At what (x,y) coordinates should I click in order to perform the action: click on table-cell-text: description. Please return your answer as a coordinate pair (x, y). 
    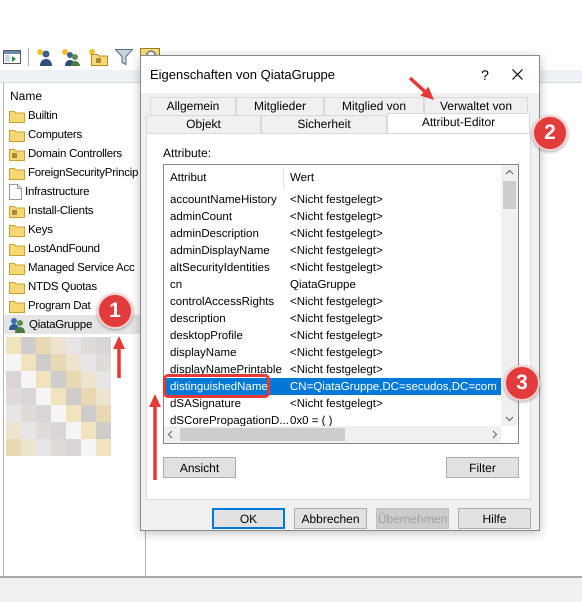
    Looking at the image, I should click on (198, 318).